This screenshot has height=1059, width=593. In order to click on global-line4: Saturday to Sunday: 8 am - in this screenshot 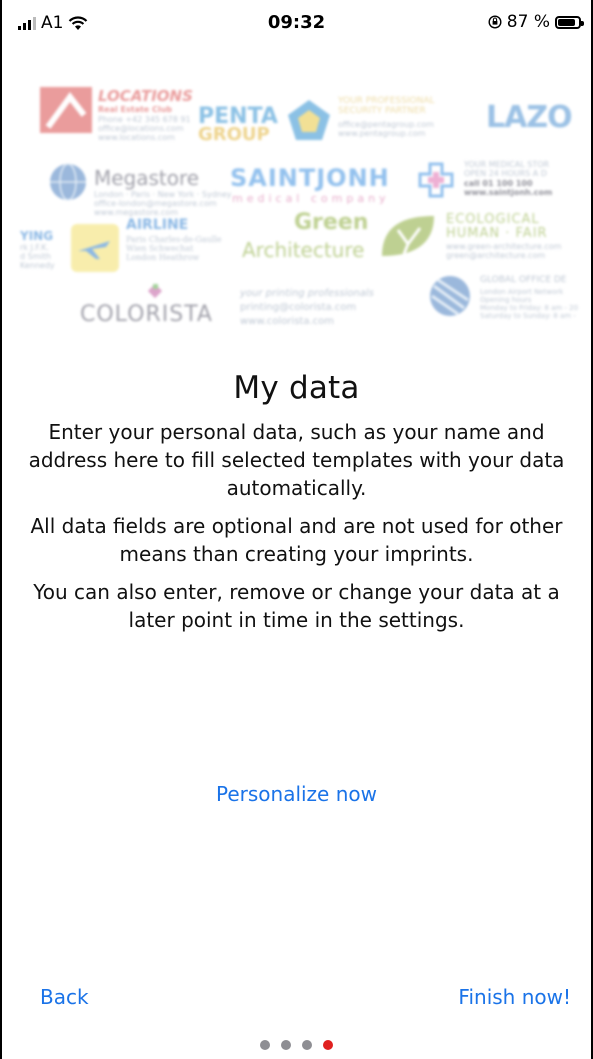, I will do `click(528, 316)`.